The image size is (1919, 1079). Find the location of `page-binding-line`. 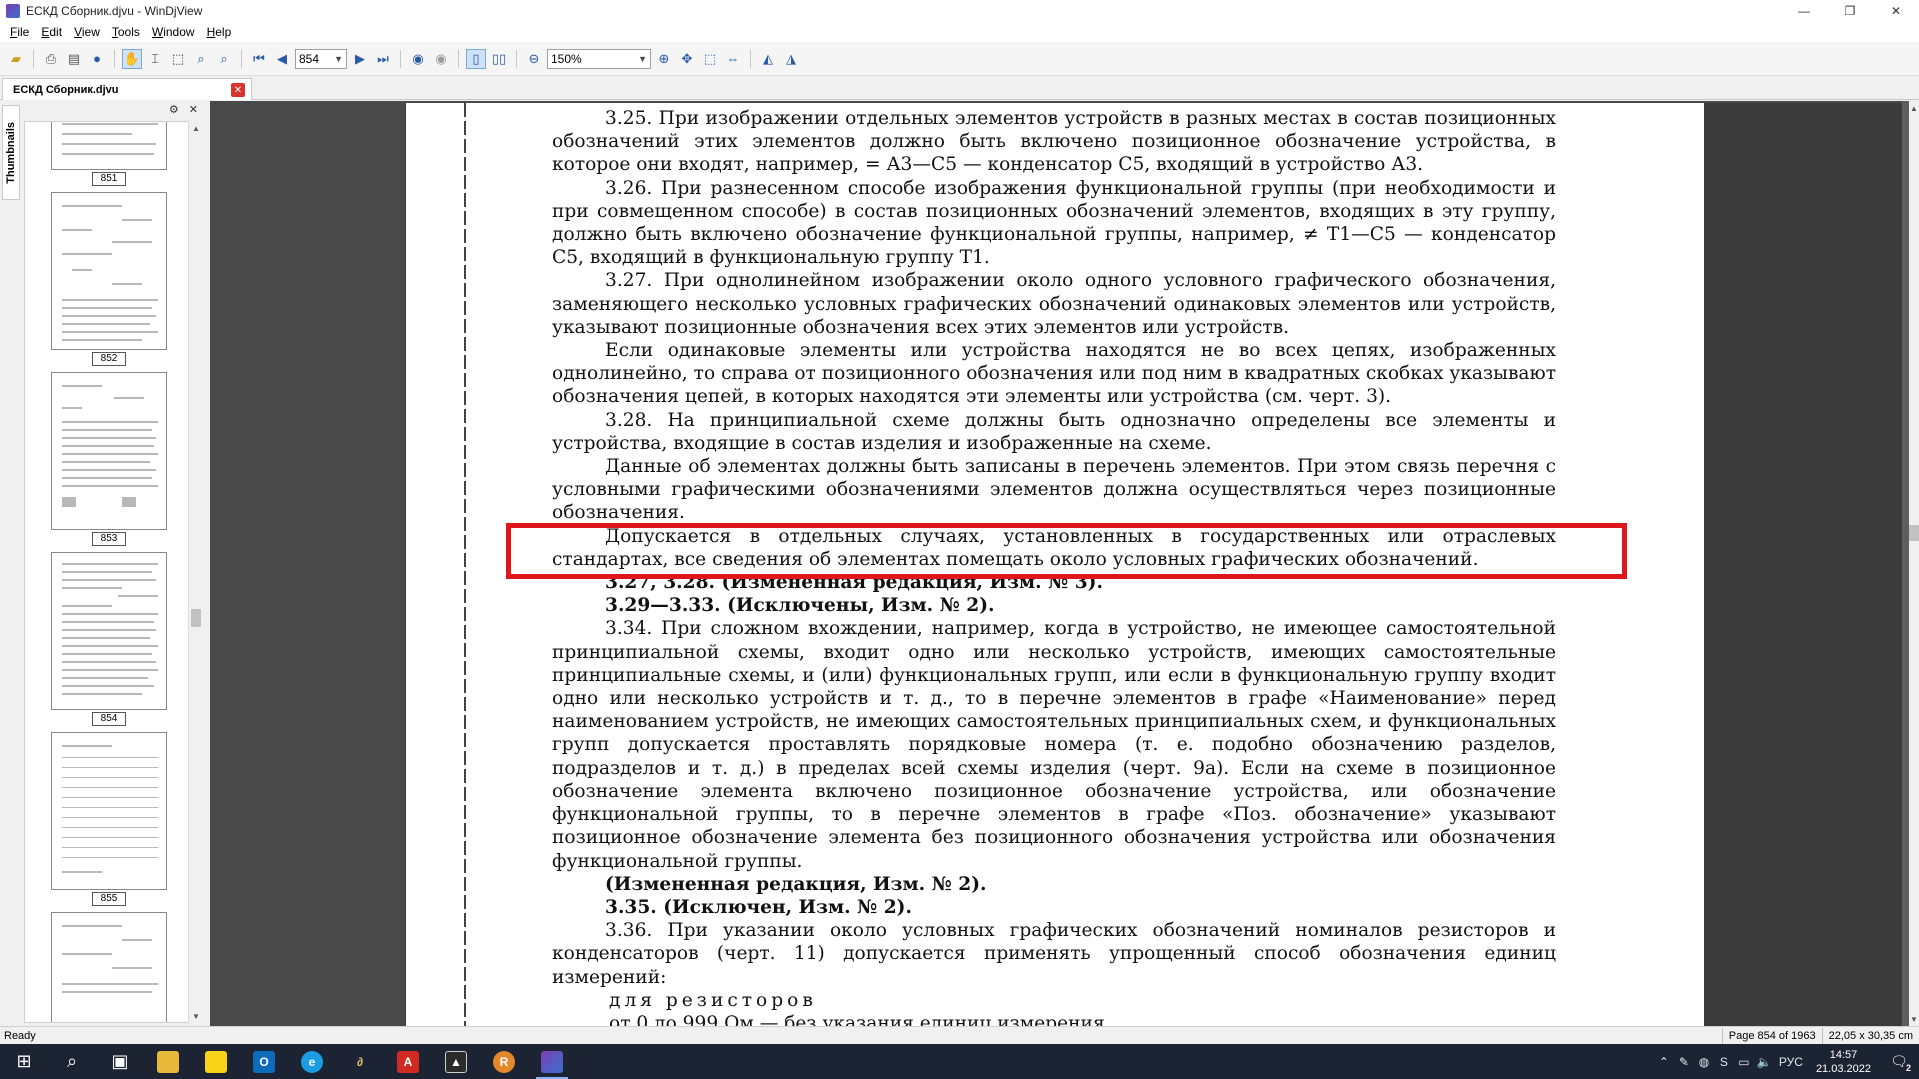

page-binding-line is located at coordinates (465, 564).